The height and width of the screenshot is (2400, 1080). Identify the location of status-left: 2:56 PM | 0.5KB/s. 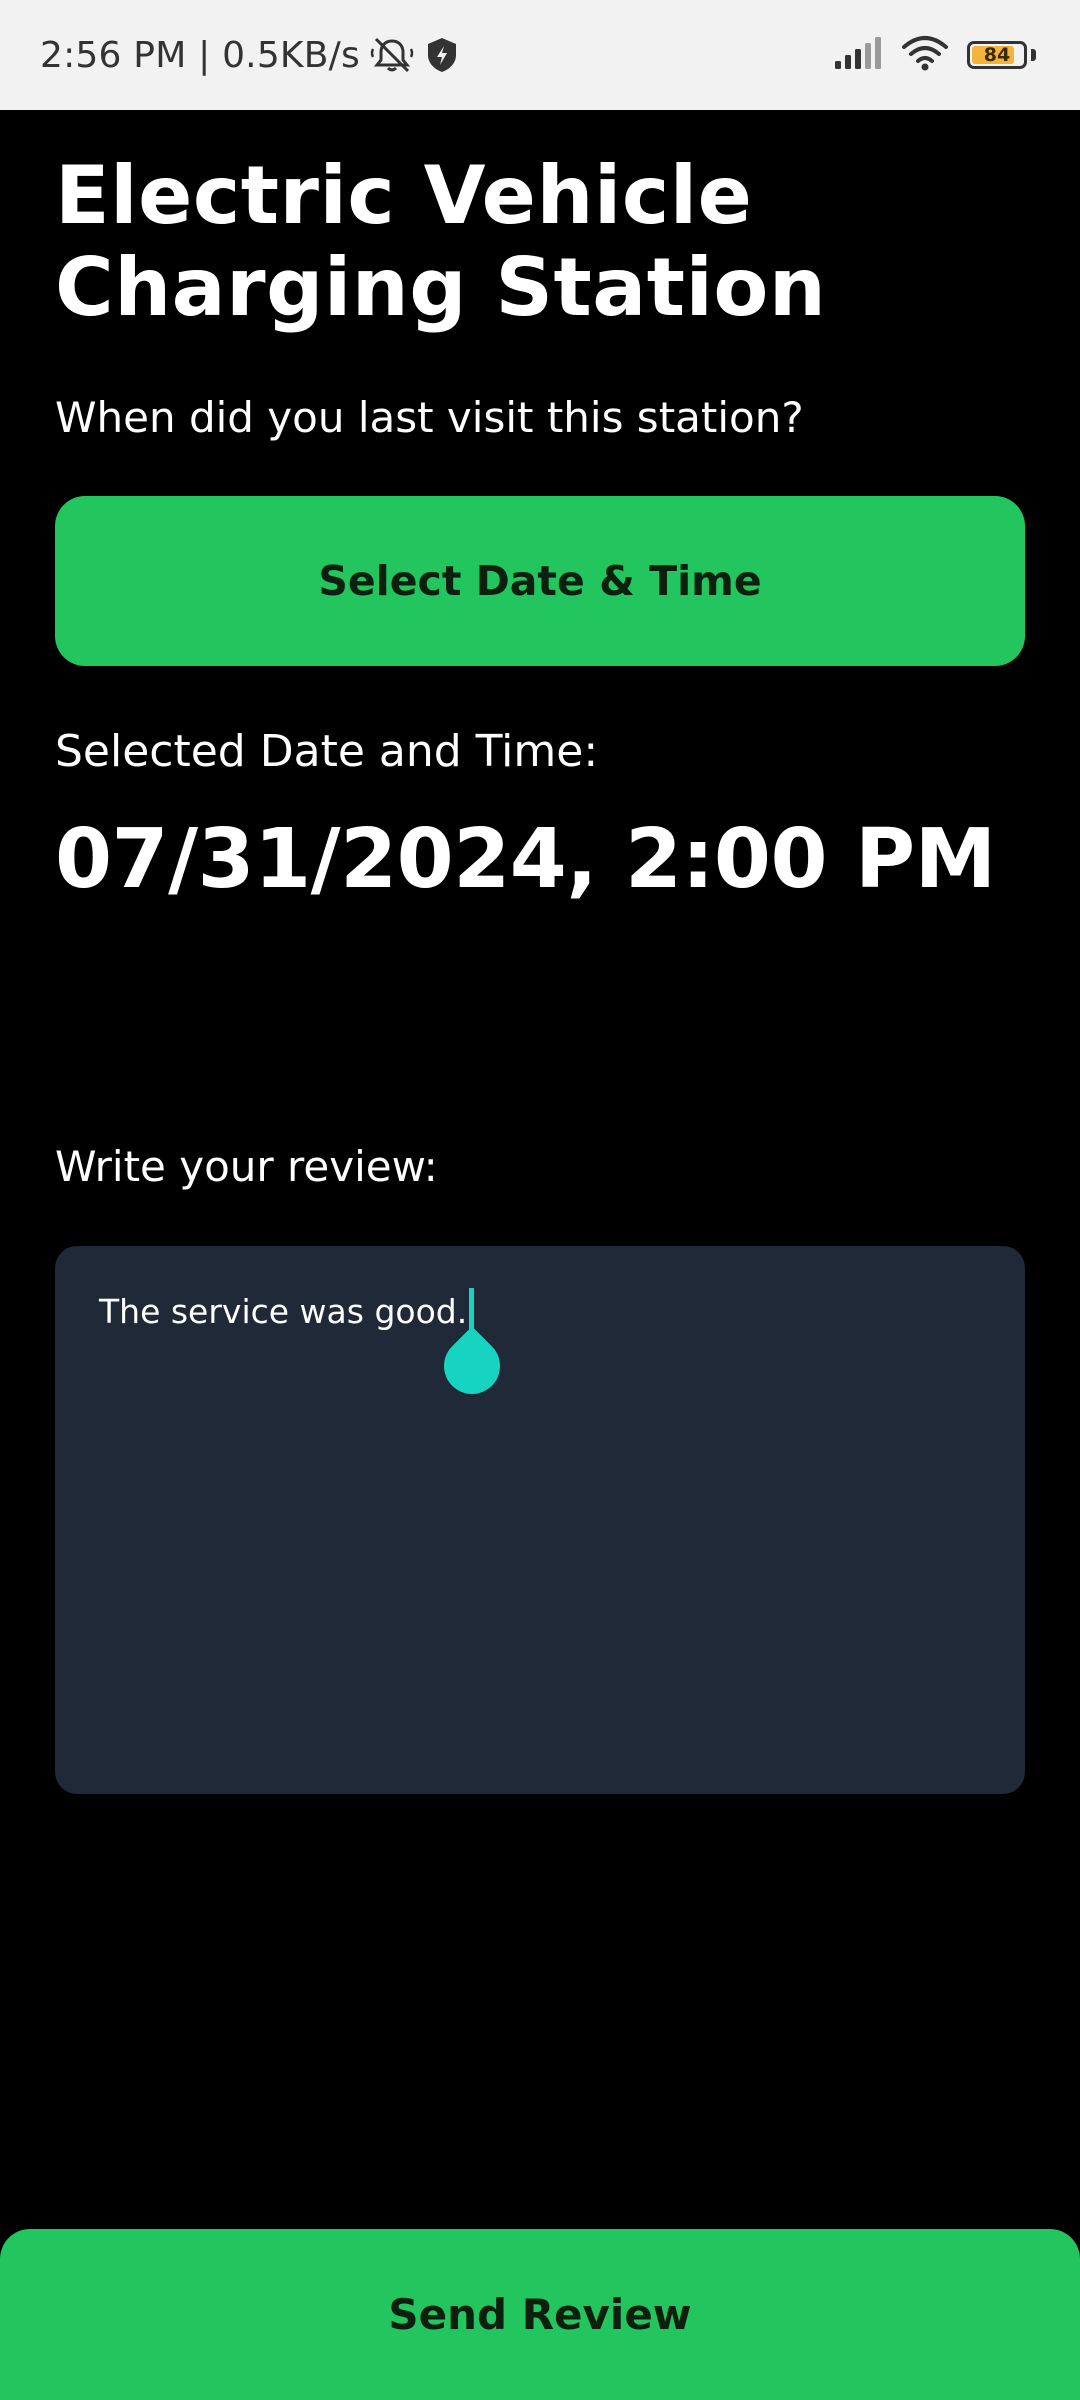
(250, 55).